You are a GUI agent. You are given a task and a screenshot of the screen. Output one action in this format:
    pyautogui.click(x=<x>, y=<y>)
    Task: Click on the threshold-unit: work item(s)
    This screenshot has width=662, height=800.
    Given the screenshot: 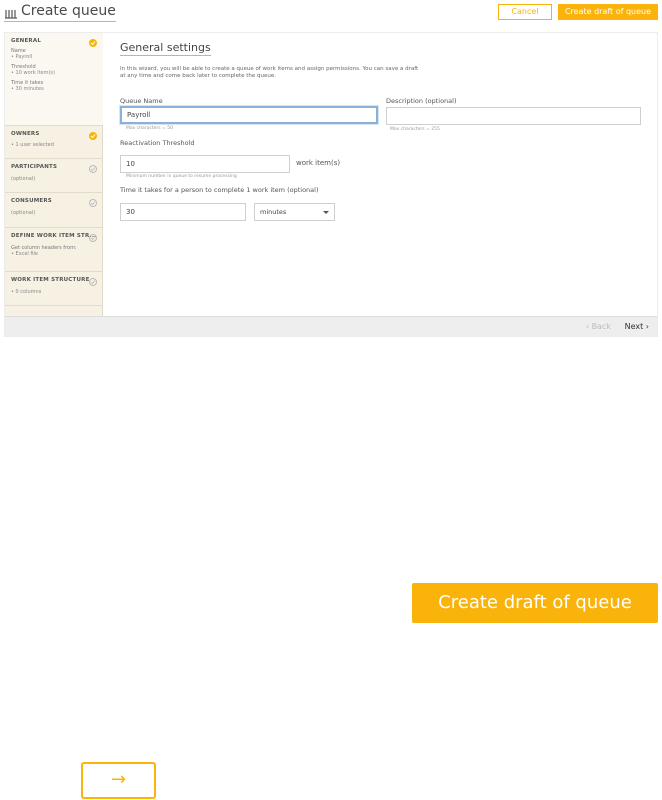 What is the action you would take?
    pyautogui.click(x=318, y=163)
    